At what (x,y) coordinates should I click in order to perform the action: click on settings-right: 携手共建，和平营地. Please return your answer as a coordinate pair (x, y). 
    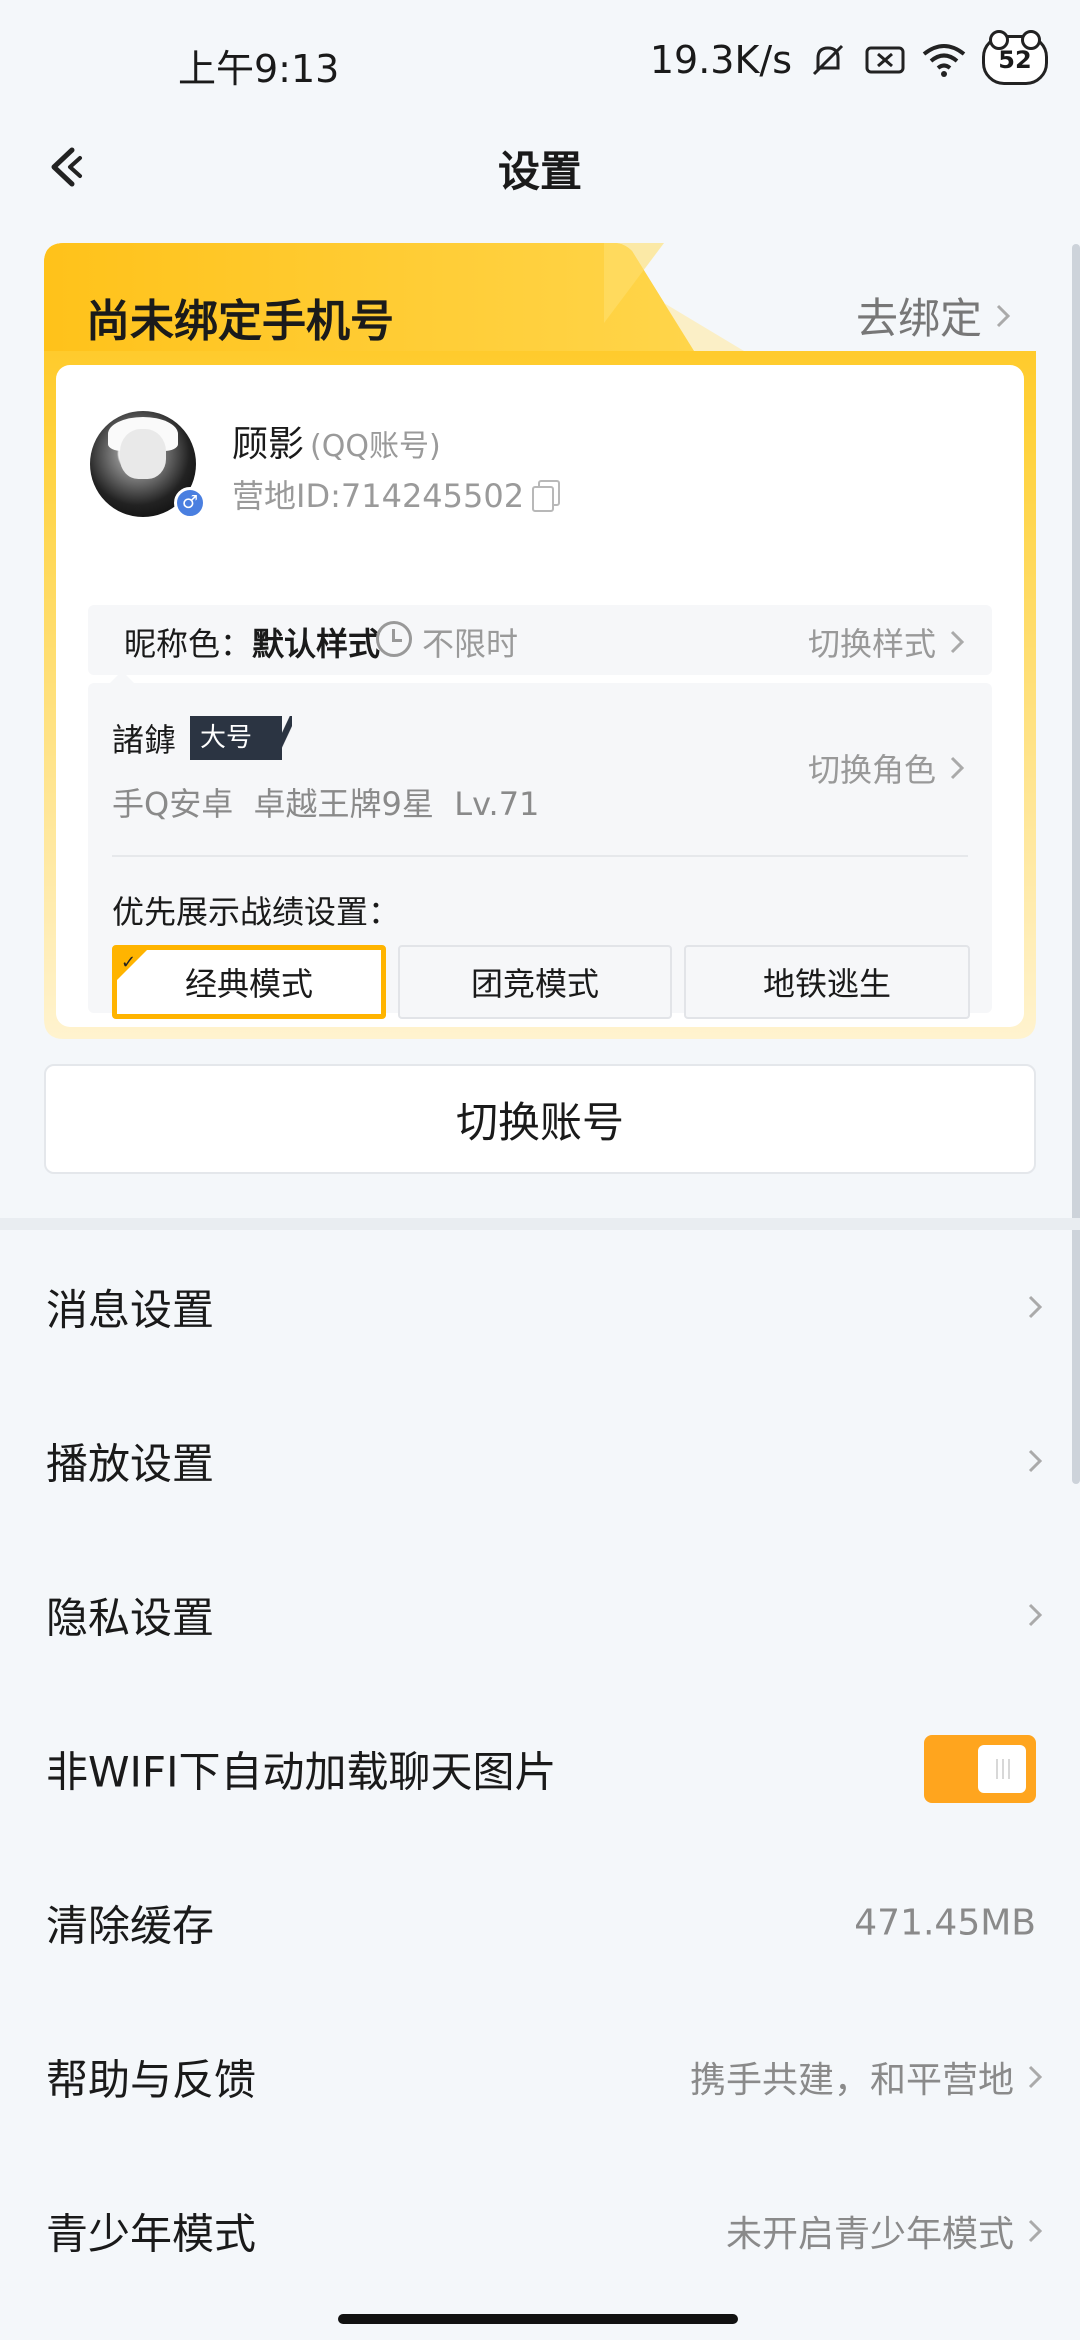
    Looking at the image, I should click on (868, 2077).